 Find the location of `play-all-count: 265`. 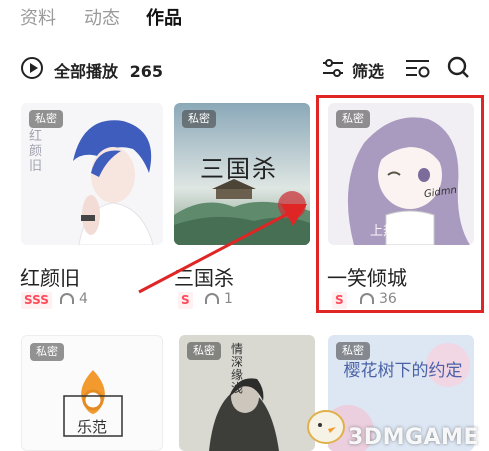

play-all-count: 265 is located at coordinates (146, 71).